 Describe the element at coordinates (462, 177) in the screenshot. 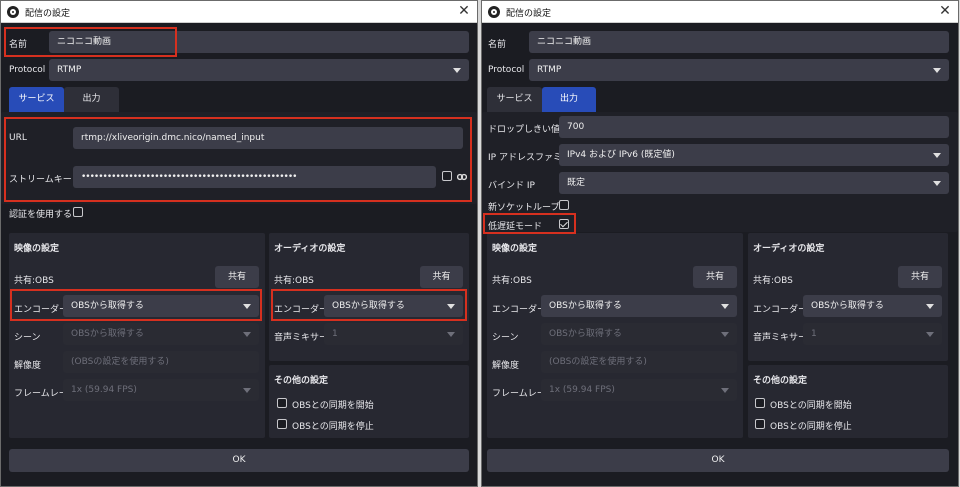

I see `show-key-icon` at that location.